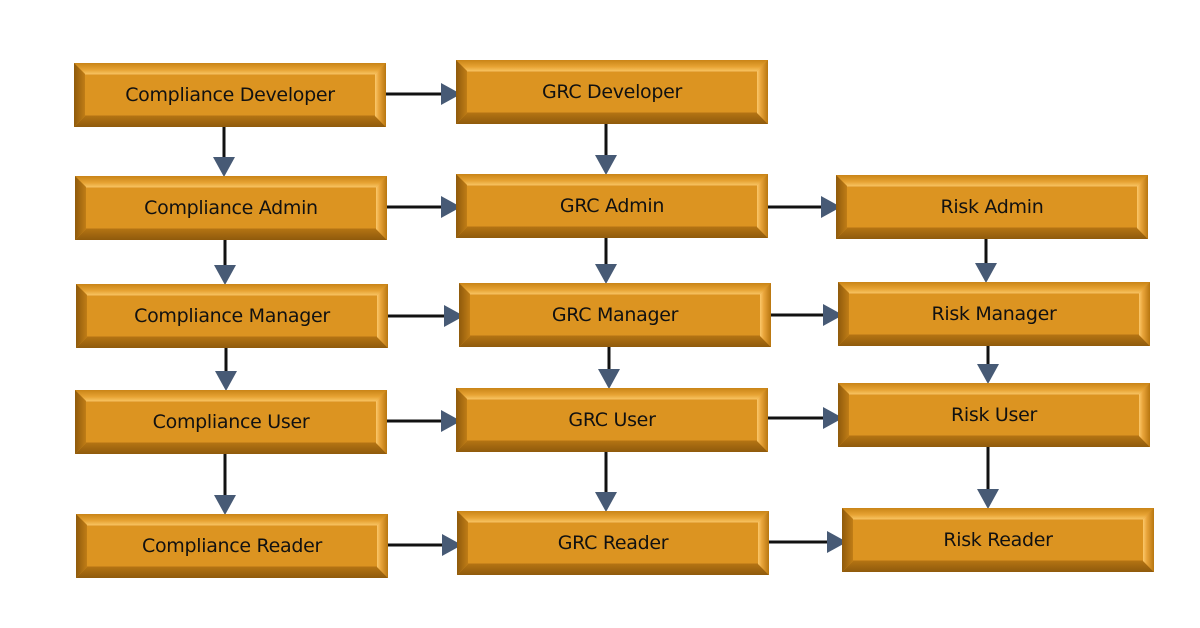 This screenshot has height=628, width=1200. What do you see at coordinates (225, 484) in the screenshot?
I see `arrow-compliance-user-to-compliance-reader` at bounding box center [225, 484].